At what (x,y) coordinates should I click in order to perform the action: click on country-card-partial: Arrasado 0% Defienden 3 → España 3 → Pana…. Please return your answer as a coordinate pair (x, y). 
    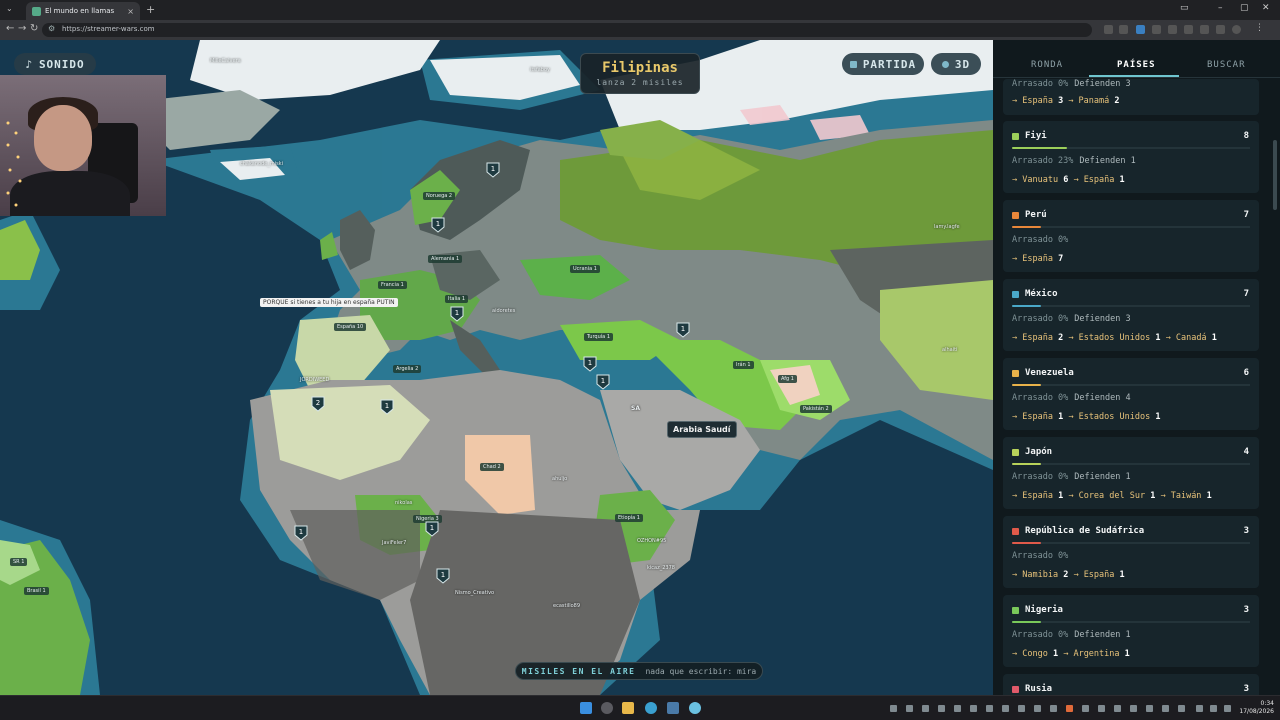
    Looking at the image, I should click on (1131, 97).